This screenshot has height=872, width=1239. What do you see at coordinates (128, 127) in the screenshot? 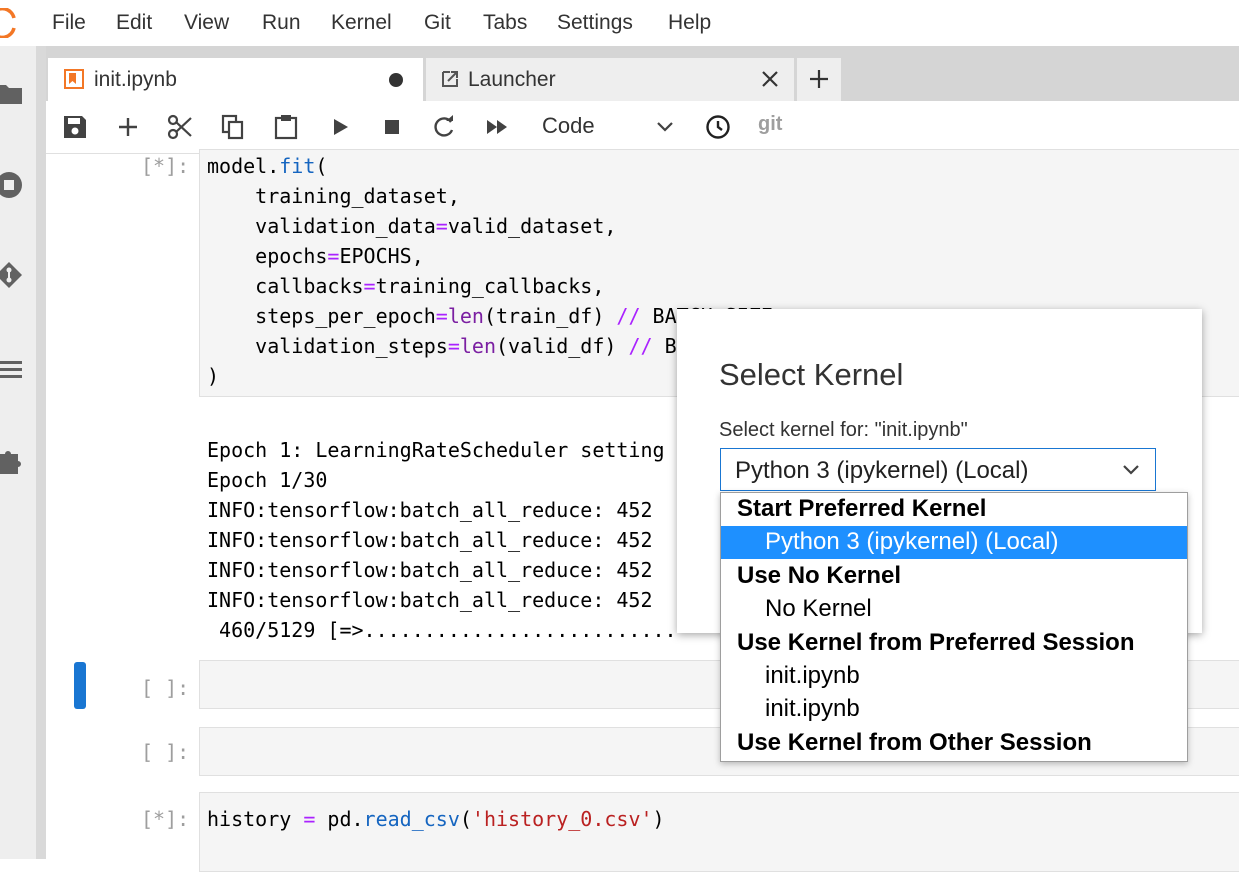
I see `insert-cell-plus-icon` at bounding box center [128, 127].